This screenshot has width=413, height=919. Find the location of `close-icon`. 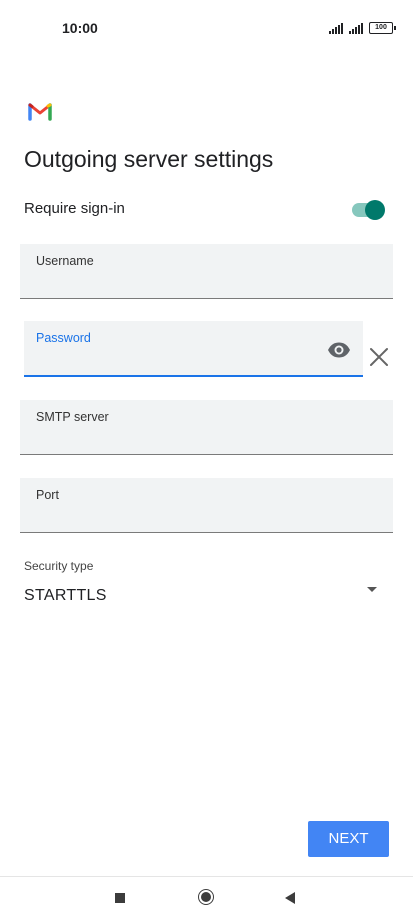

close-icon is located at coordinates (379, 357).